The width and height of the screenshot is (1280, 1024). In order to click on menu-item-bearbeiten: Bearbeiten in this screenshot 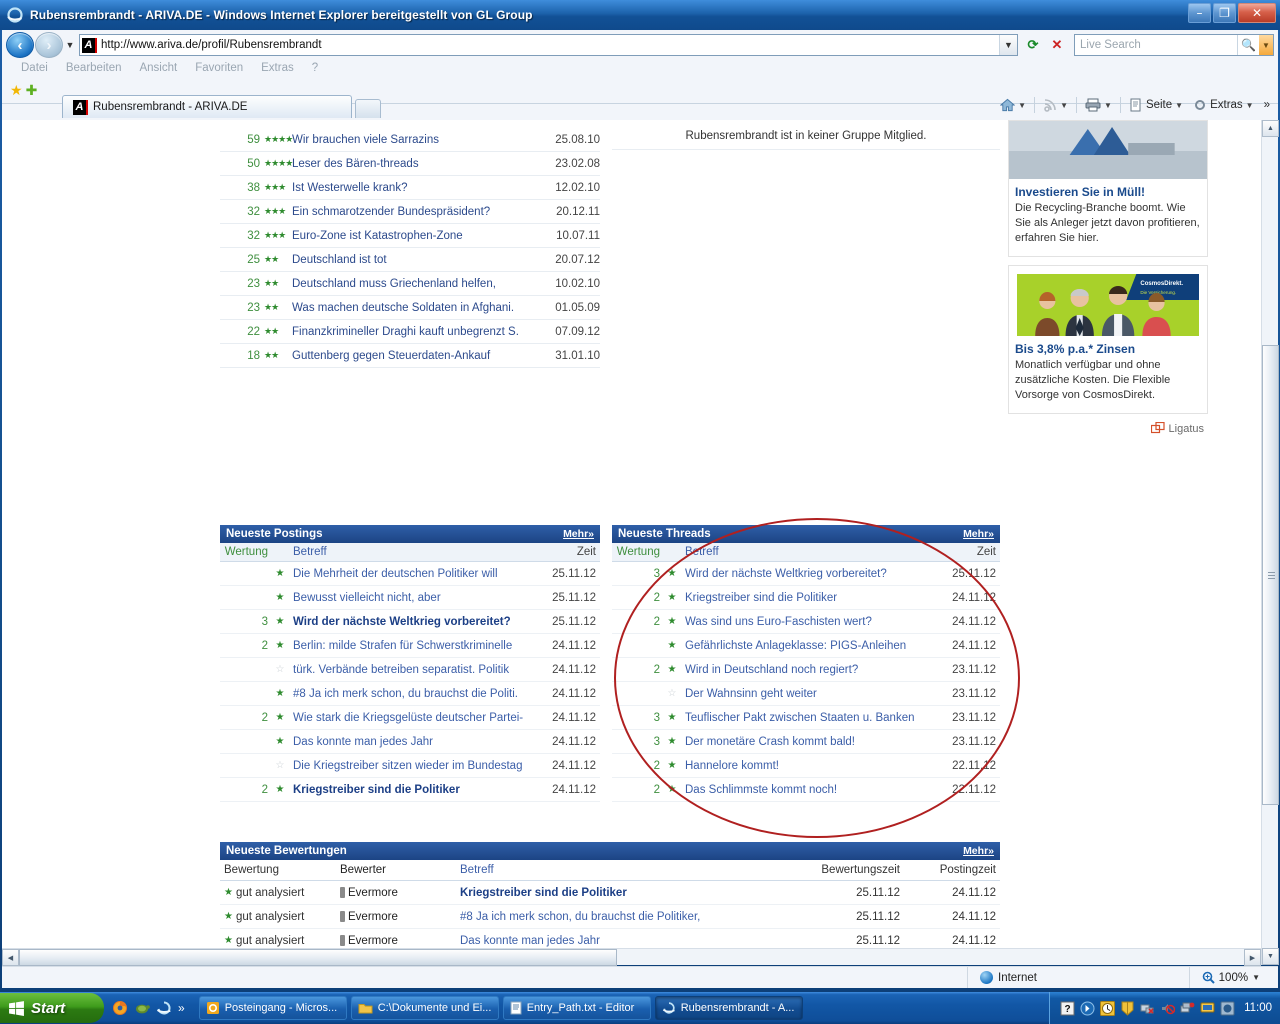, I will do `click(94, 68)`.